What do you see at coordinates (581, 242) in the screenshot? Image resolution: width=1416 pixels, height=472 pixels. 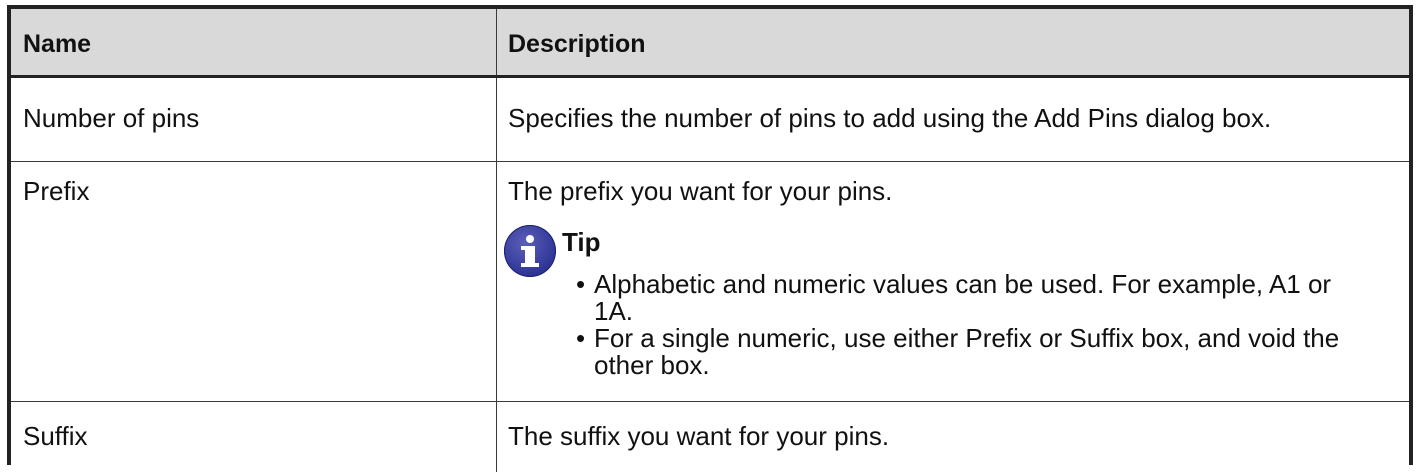 I see `tip-title: Tip` at bounding box center [581, 242].